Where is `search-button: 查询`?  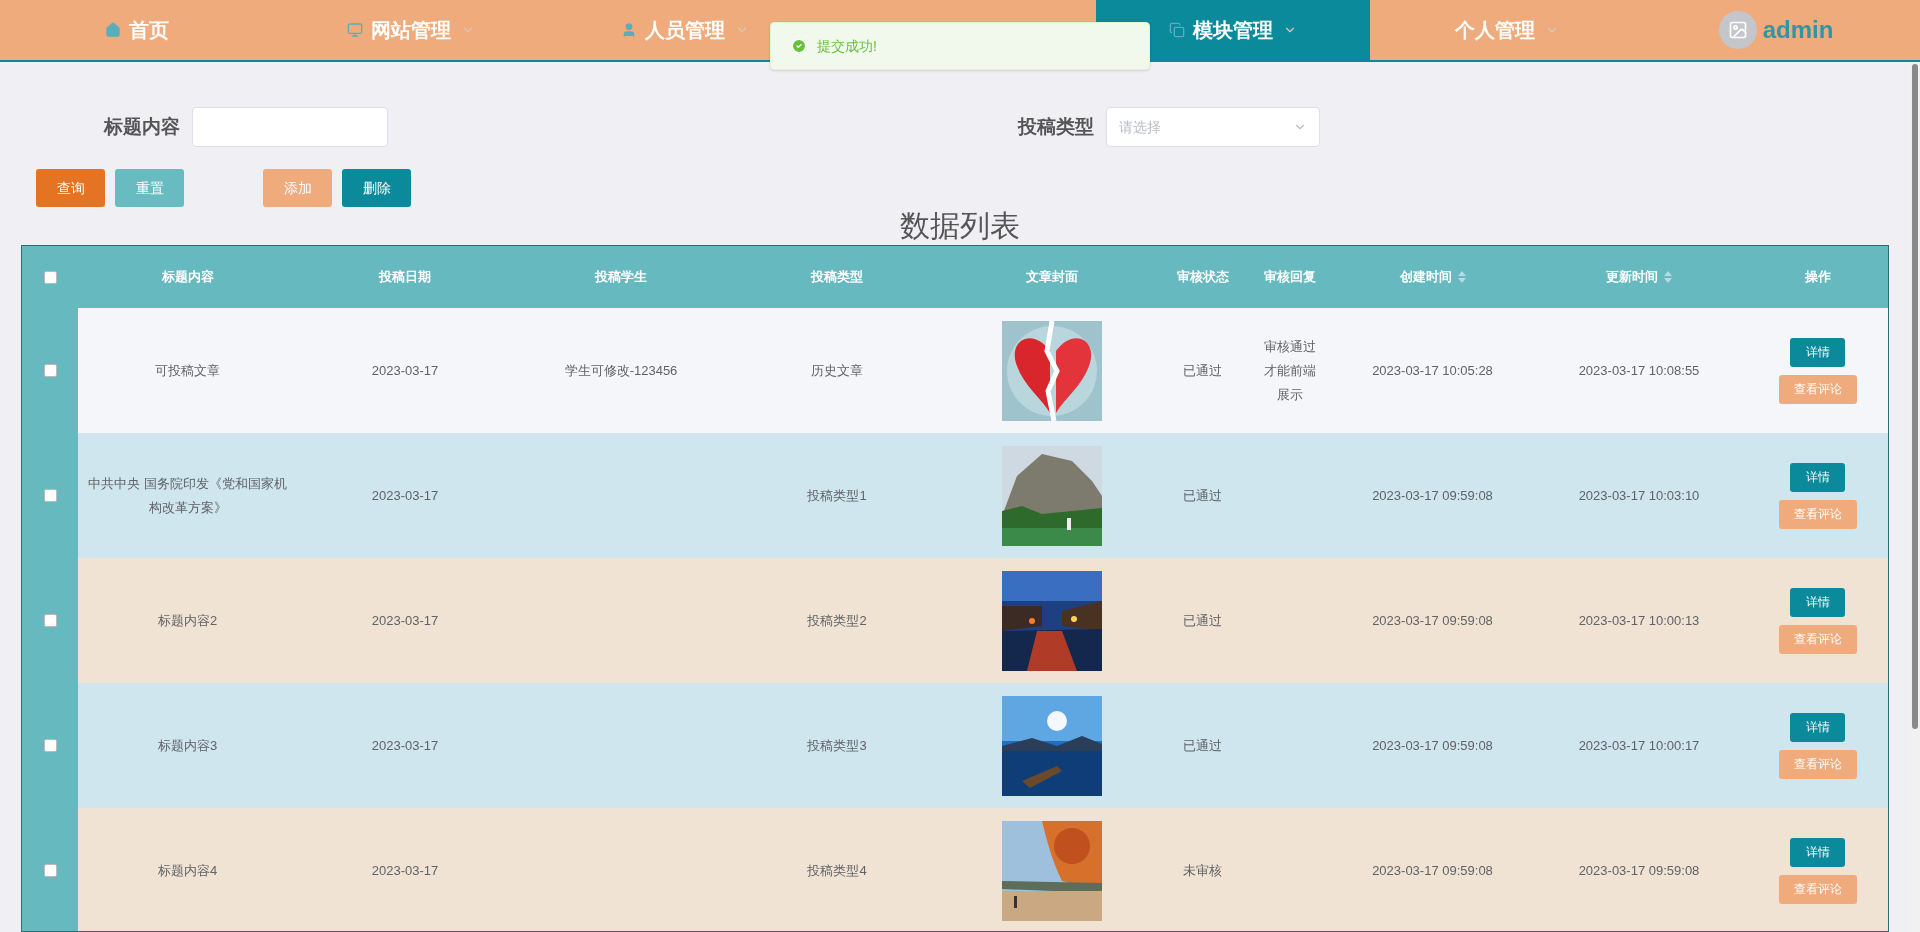 search-button: 查询 is located at coordinates (70, 188).